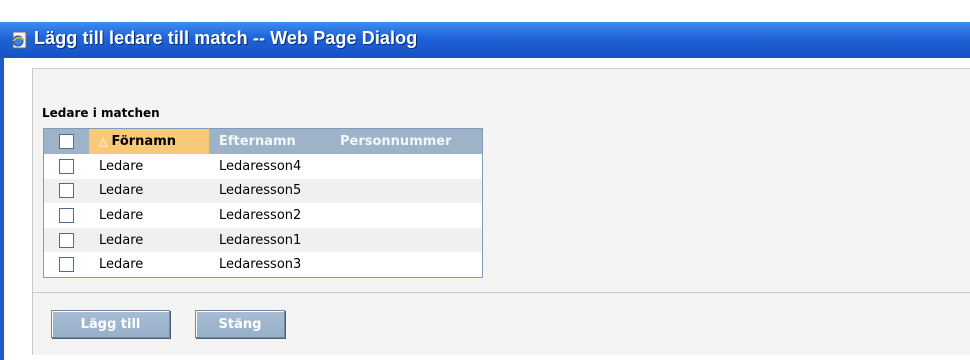 This screenshot has width=970, height=360. I want to click on column-header-personal-number-label: Personnummer, so click(396, 141).